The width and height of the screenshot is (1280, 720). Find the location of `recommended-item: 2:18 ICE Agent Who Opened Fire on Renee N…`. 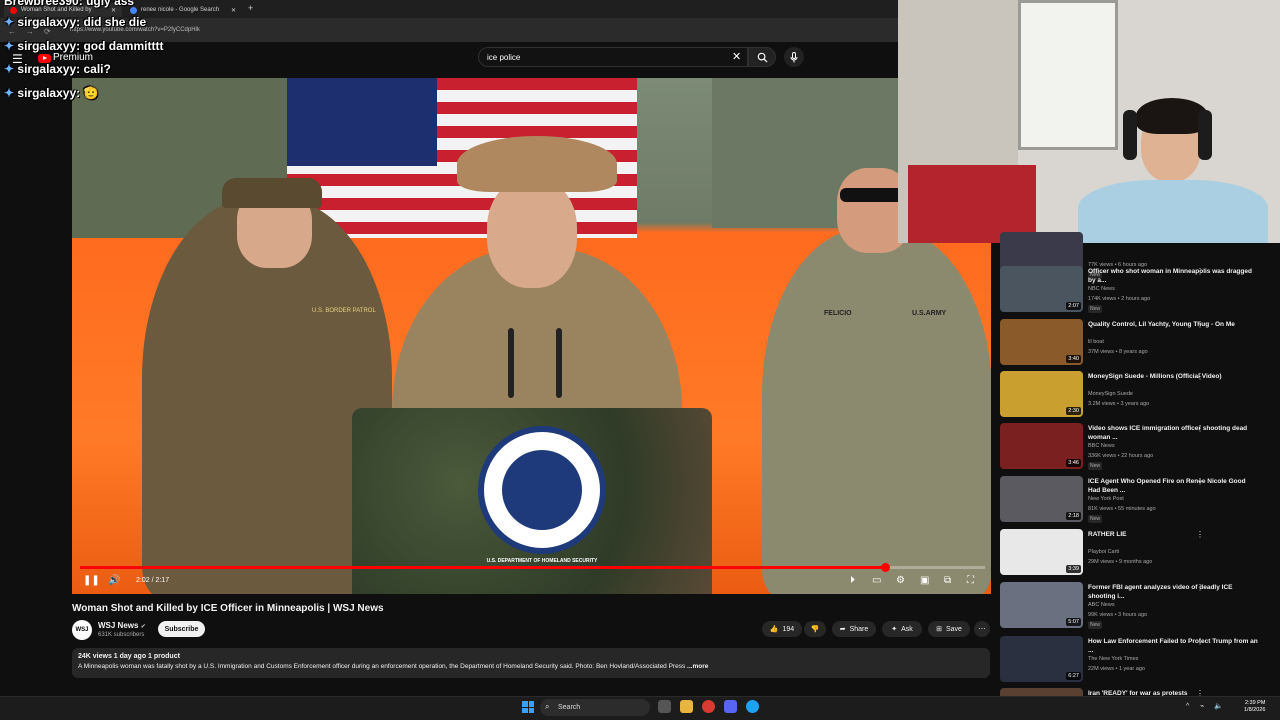

recommended-item: 2:18 ICE Agent Who Opened Fire on Renee N… is located at coordinates (1136, 502).